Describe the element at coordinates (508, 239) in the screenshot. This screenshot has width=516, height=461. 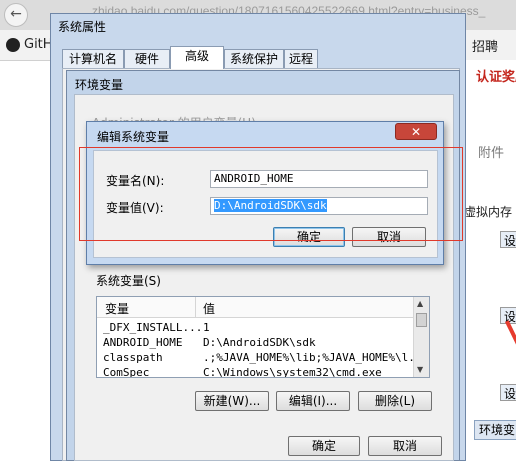
I see `settings-button-1: 设` at that location.